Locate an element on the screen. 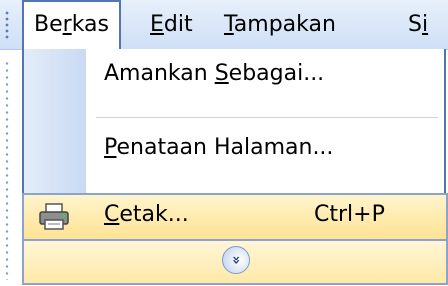  chevron-double-down-icon: » is located at coordinates (236, 260).